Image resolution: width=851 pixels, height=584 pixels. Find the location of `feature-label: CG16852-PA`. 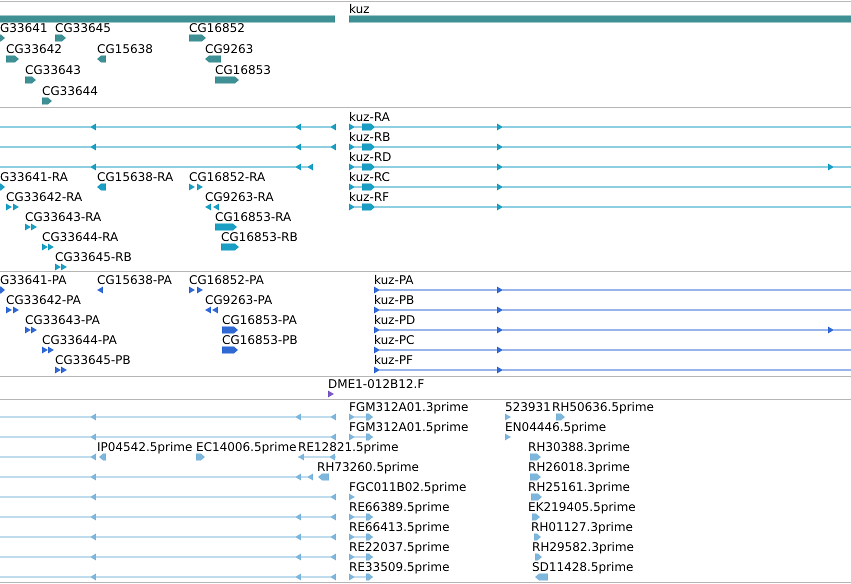

feature-label: CG16852-PA is located at coordinates (226, 280).